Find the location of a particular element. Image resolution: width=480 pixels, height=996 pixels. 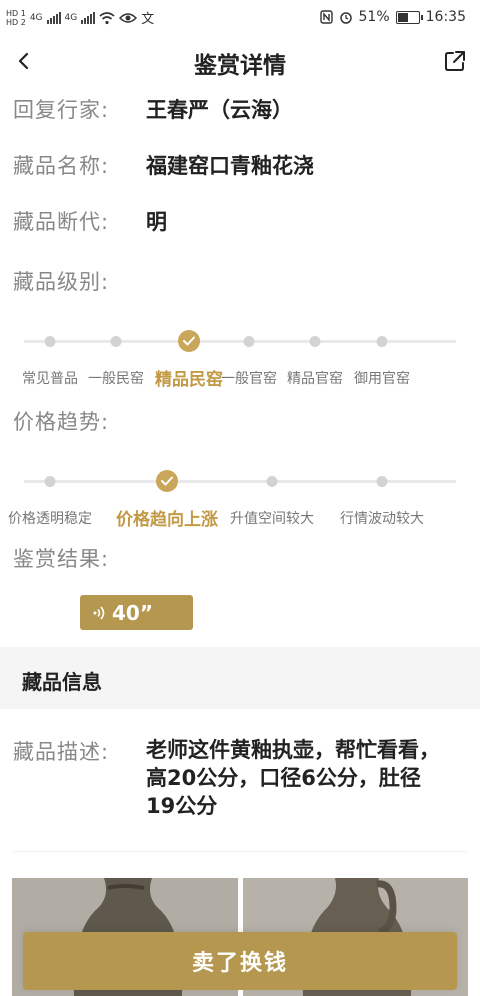

trend-label: 价格趋势: is located at coordinates (61, 422).